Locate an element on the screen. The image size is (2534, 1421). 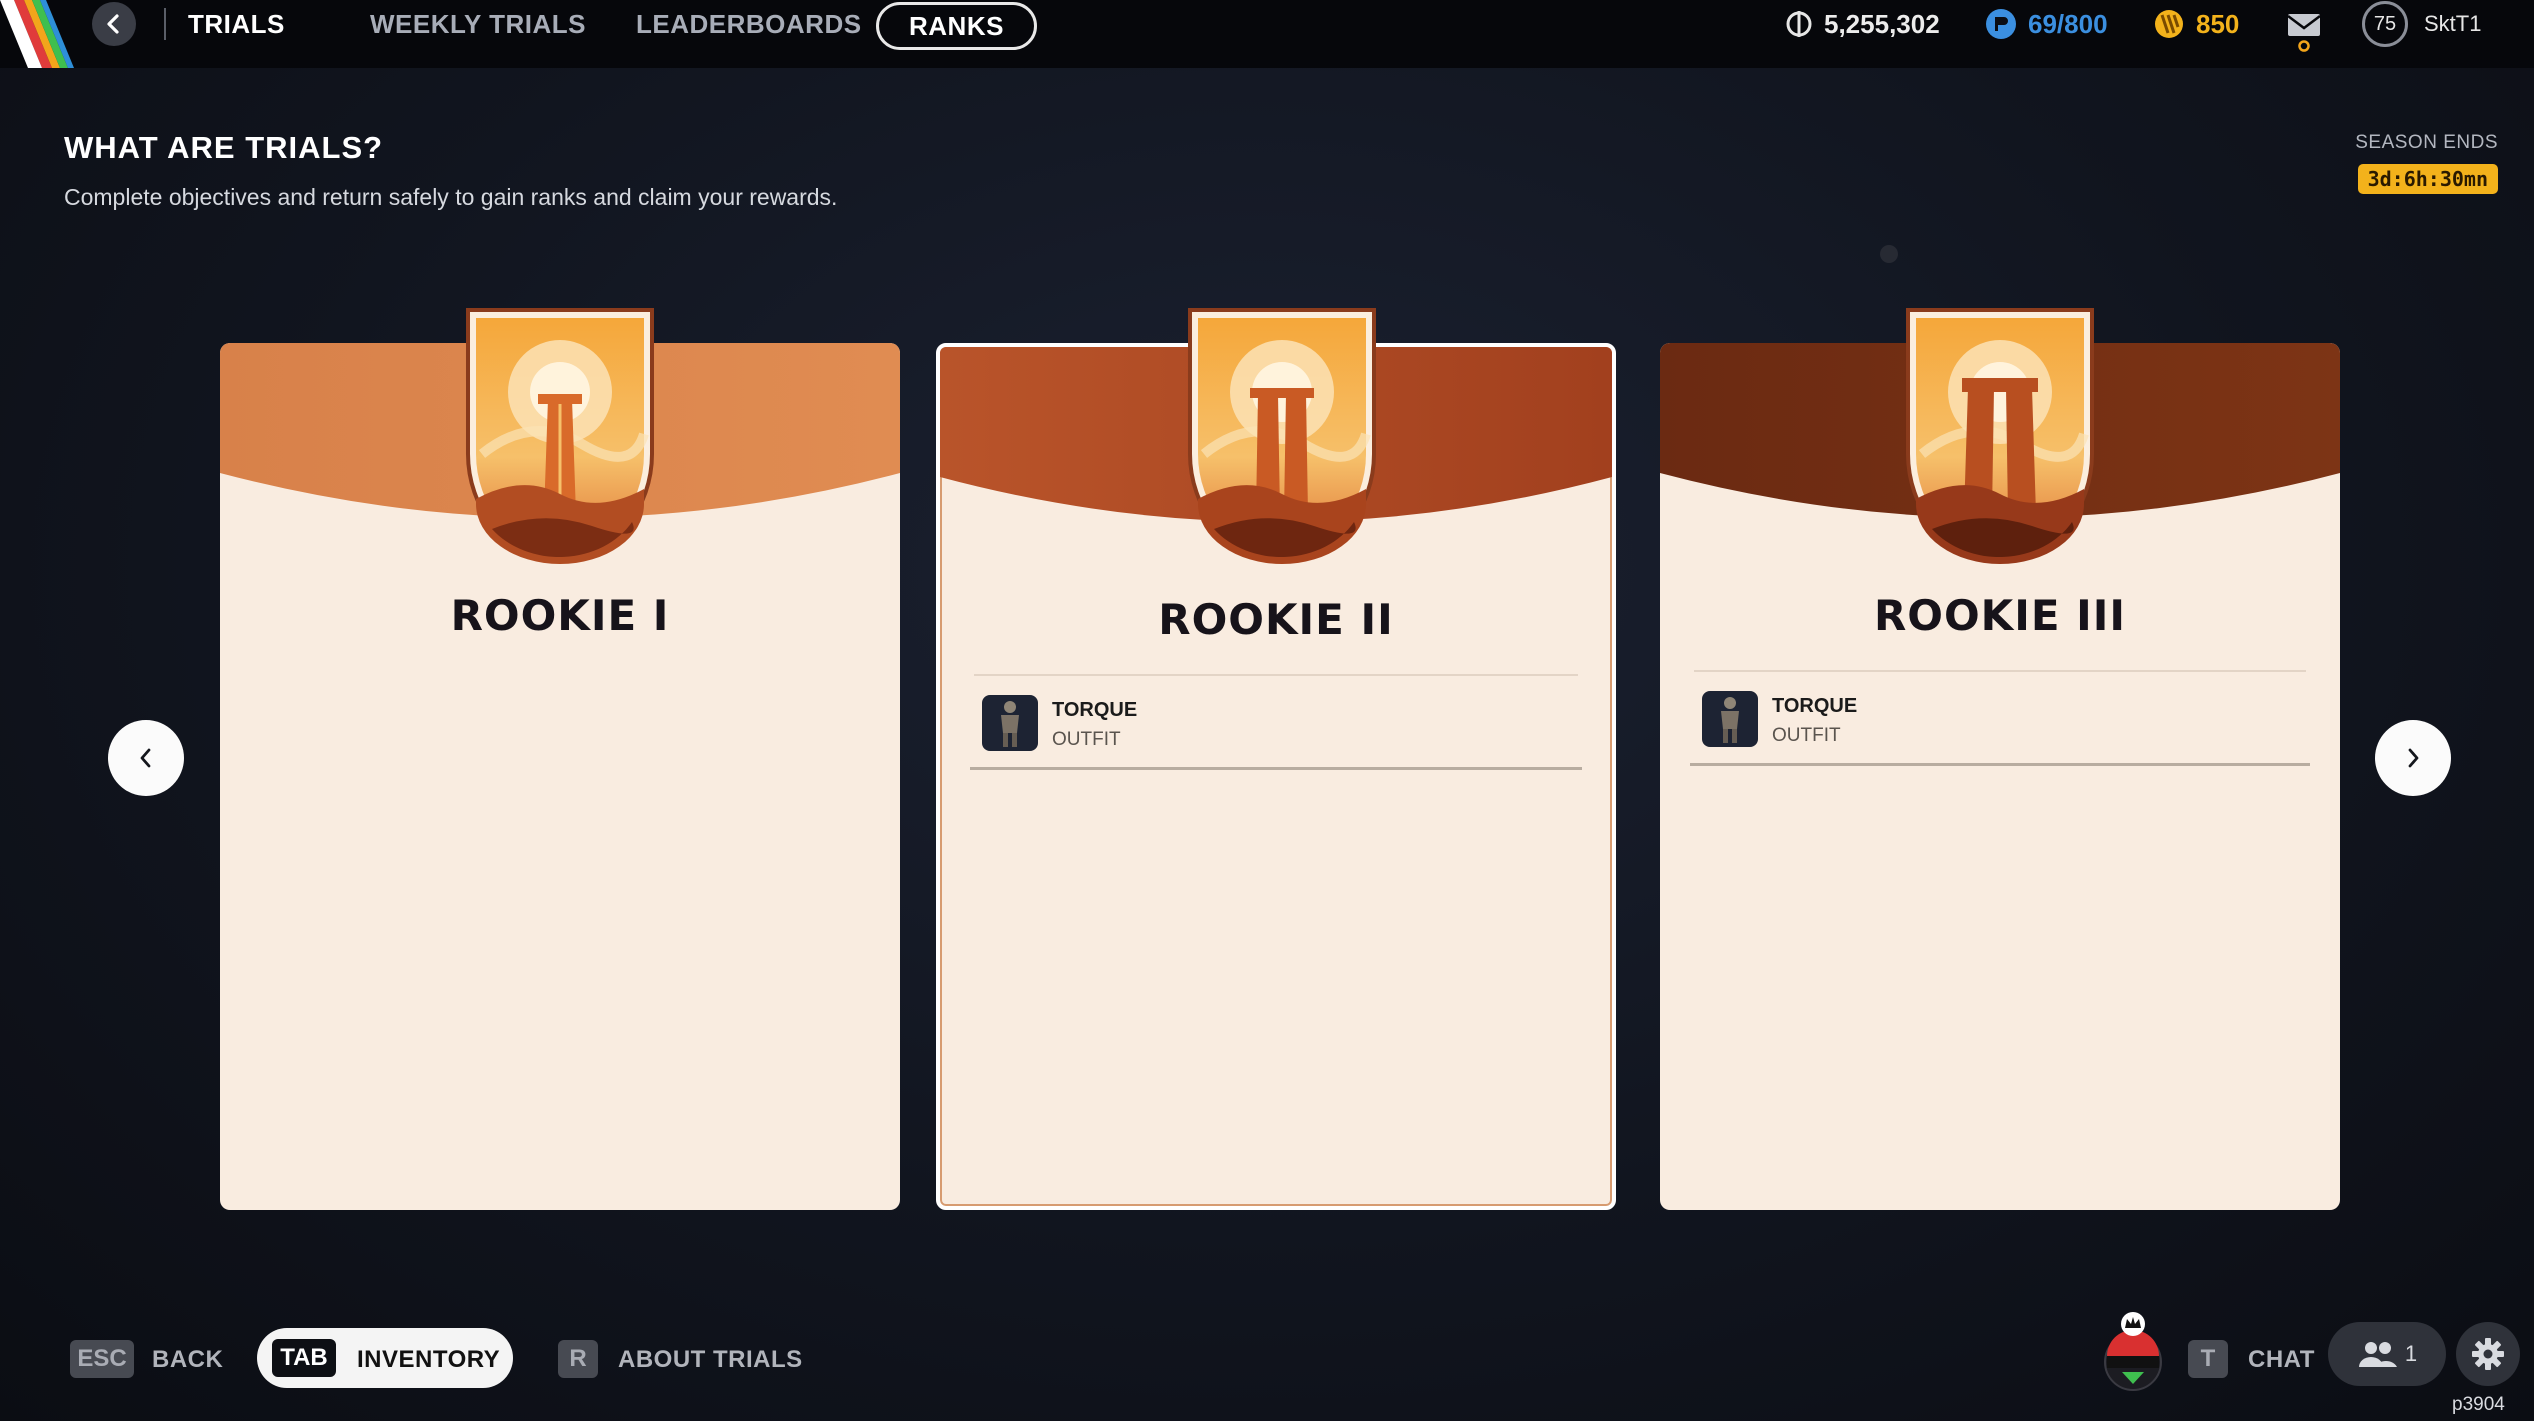
credits-icon is located at coordinates (1799, 24).